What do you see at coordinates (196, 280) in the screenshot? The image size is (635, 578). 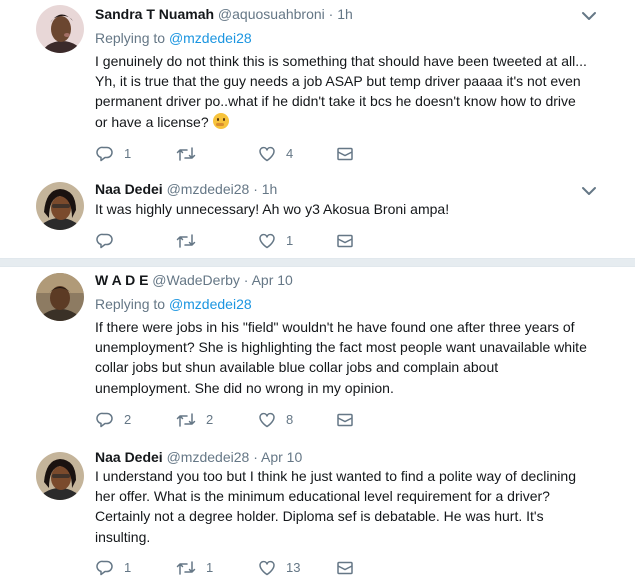 I see `author-handle: @WadeDerby` at bounding box center [196, 280].